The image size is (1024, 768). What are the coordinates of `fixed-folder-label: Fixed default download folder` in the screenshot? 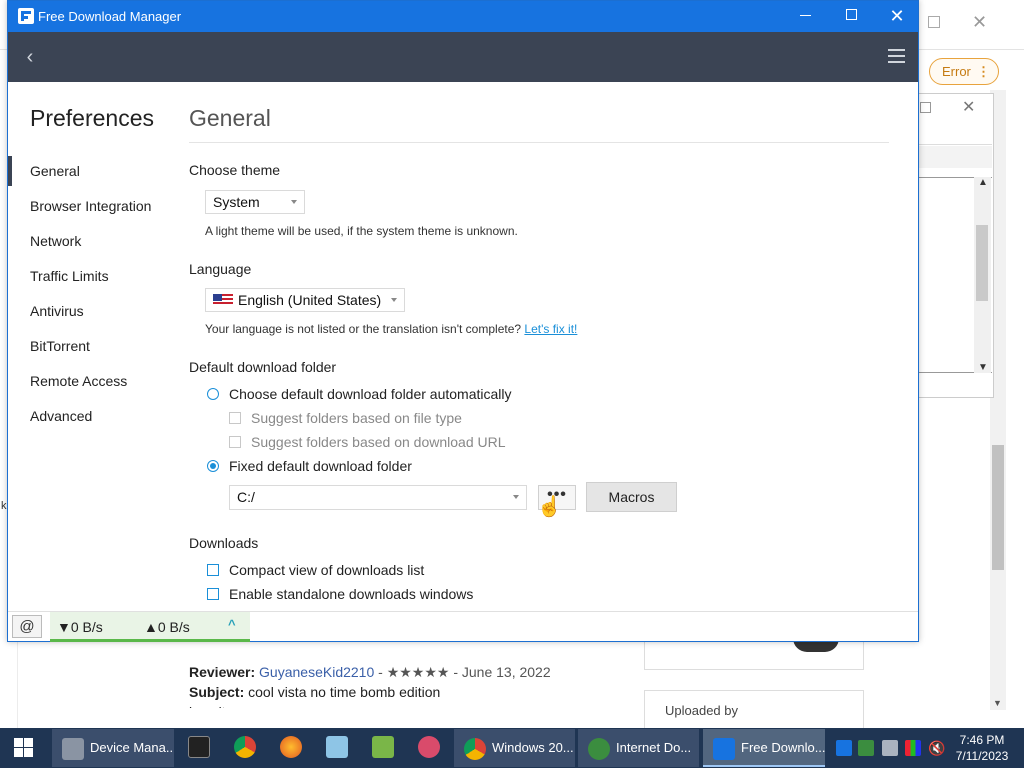 It's located at (320, 466).